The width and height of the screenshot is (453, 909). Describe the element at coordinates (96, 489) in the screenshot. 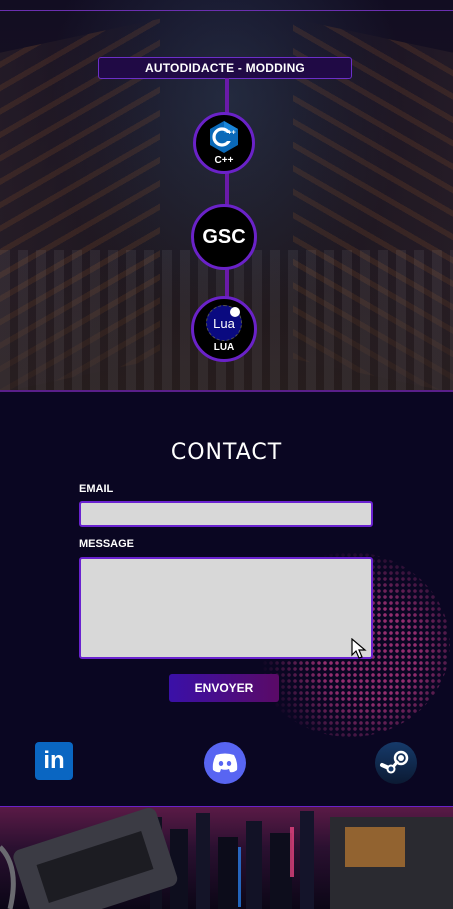

I see `email-label: EMAIL` at that location.